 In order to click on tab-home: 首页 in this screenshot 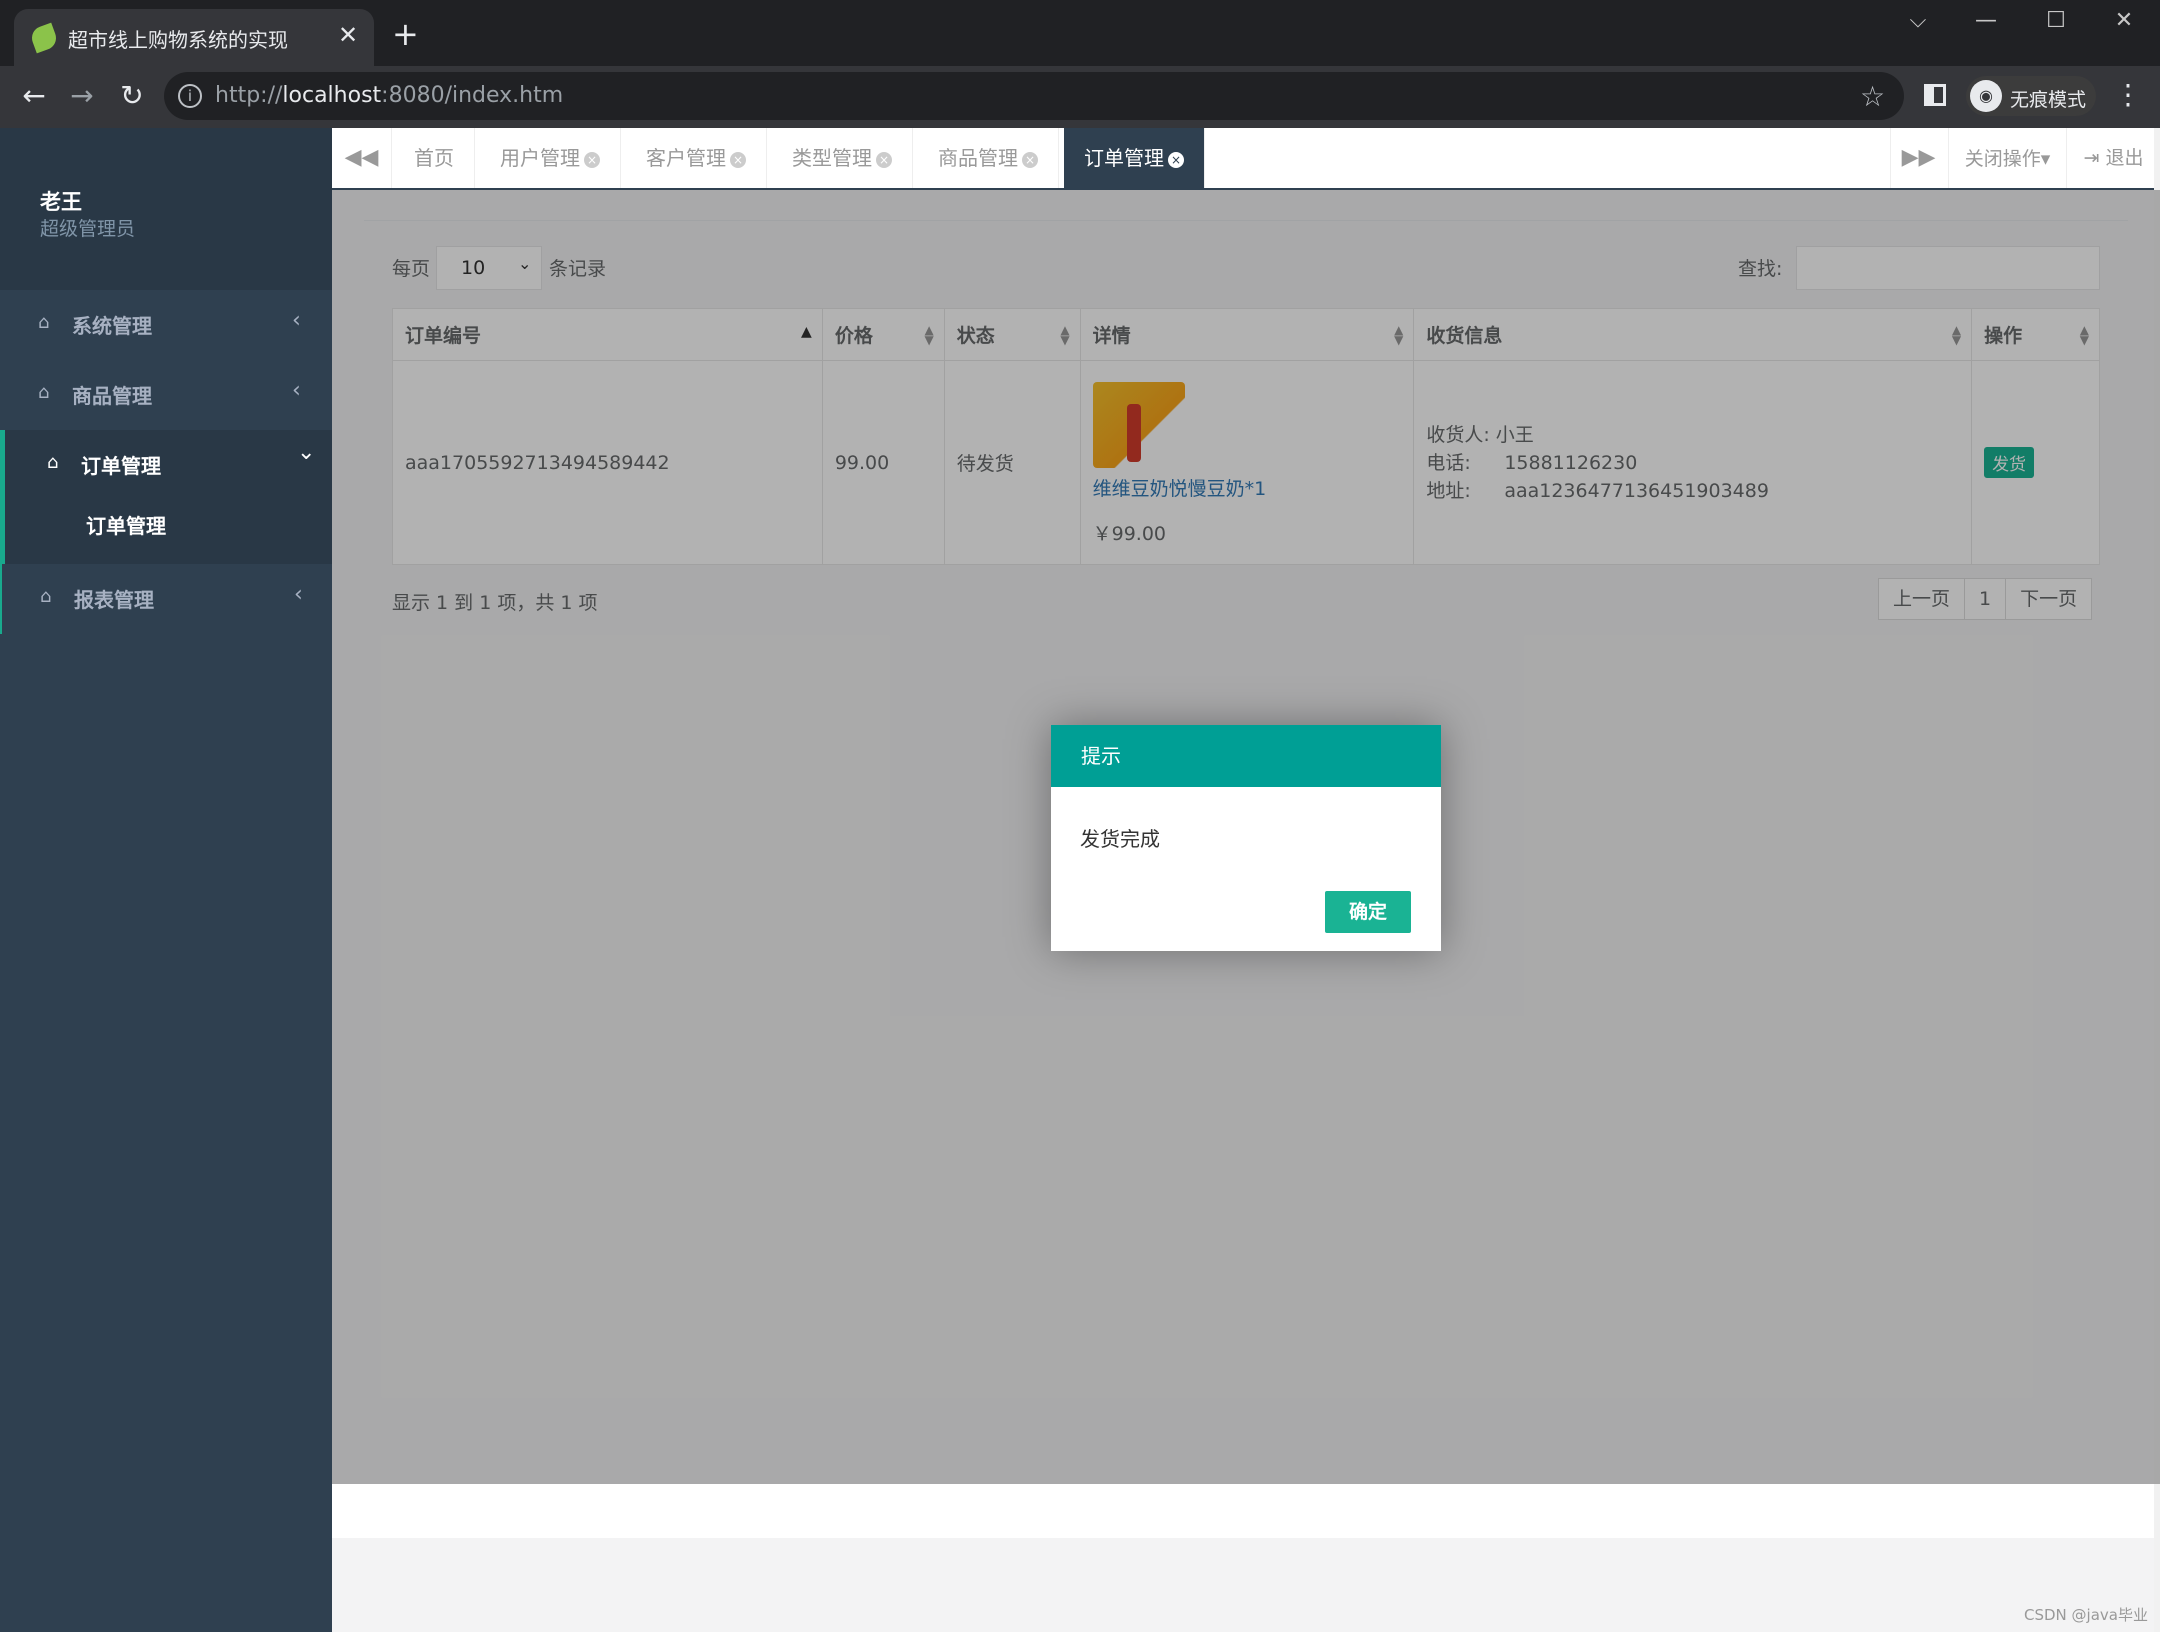, I will do `click(434, 158)`.